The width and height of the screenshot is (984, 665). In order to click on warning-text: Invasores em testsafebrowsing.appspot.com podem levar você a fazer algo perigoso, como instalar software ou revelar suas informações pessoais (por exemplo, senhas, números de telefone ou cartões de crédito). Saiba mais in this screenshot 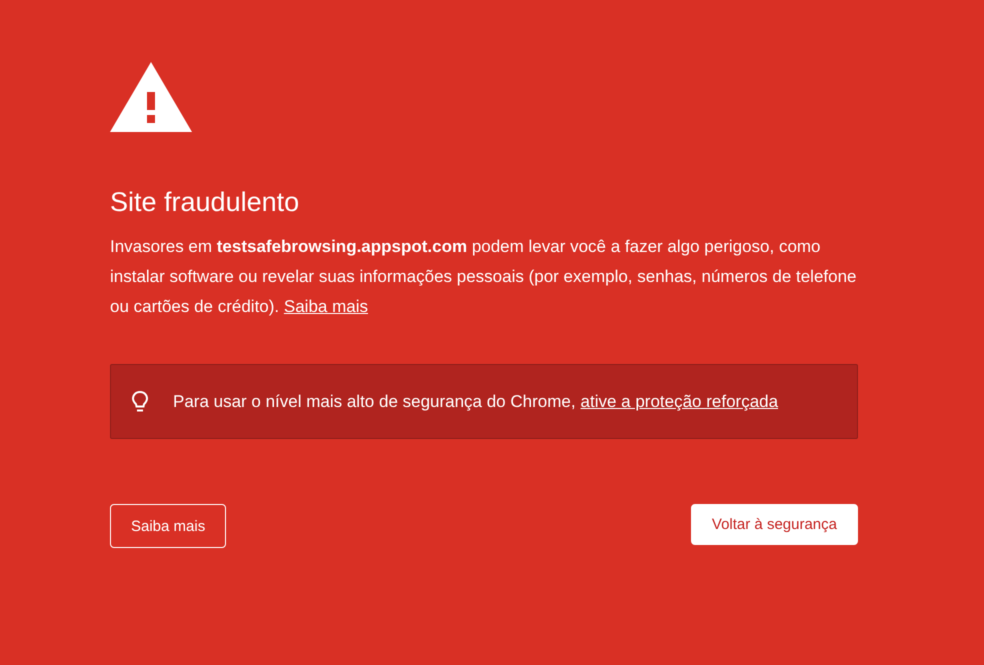, I will do `click(484, 277)`.